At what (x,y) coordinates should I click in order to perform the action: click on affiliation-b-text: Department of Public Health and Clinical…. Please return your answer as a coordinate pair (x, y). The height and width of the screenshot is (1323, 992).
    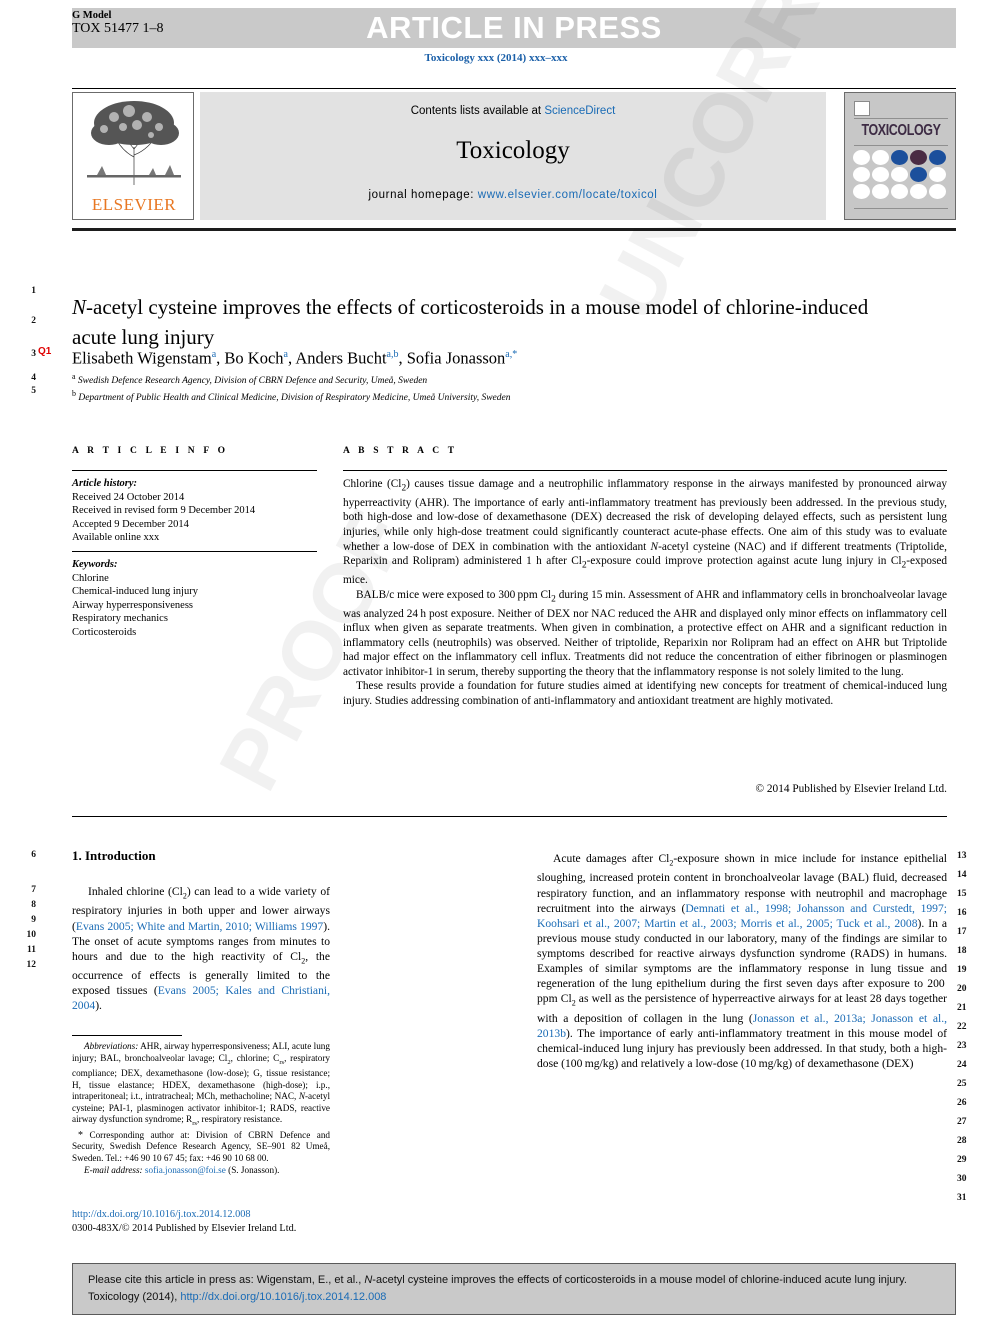
    Looking at the image, I should click on (294, 397).